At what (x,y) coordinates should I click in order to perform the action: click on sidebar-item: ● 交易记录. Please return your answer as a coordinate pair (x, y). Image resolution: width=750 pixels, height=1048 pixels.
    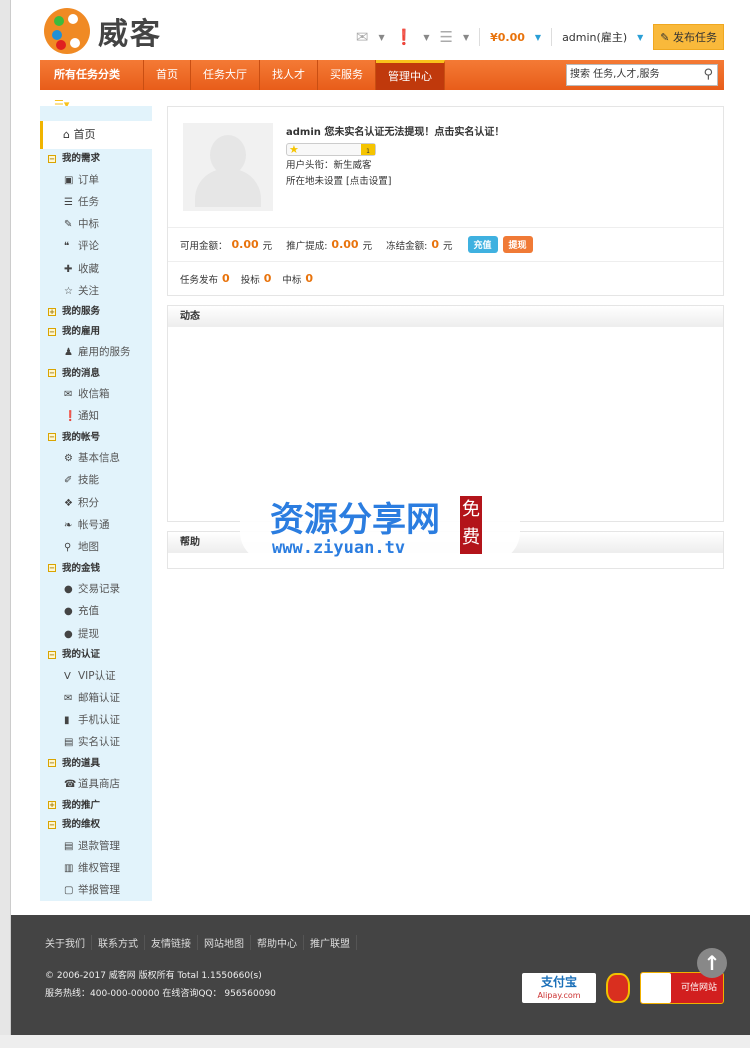
    Looking at the image, I should click on (96, 589).